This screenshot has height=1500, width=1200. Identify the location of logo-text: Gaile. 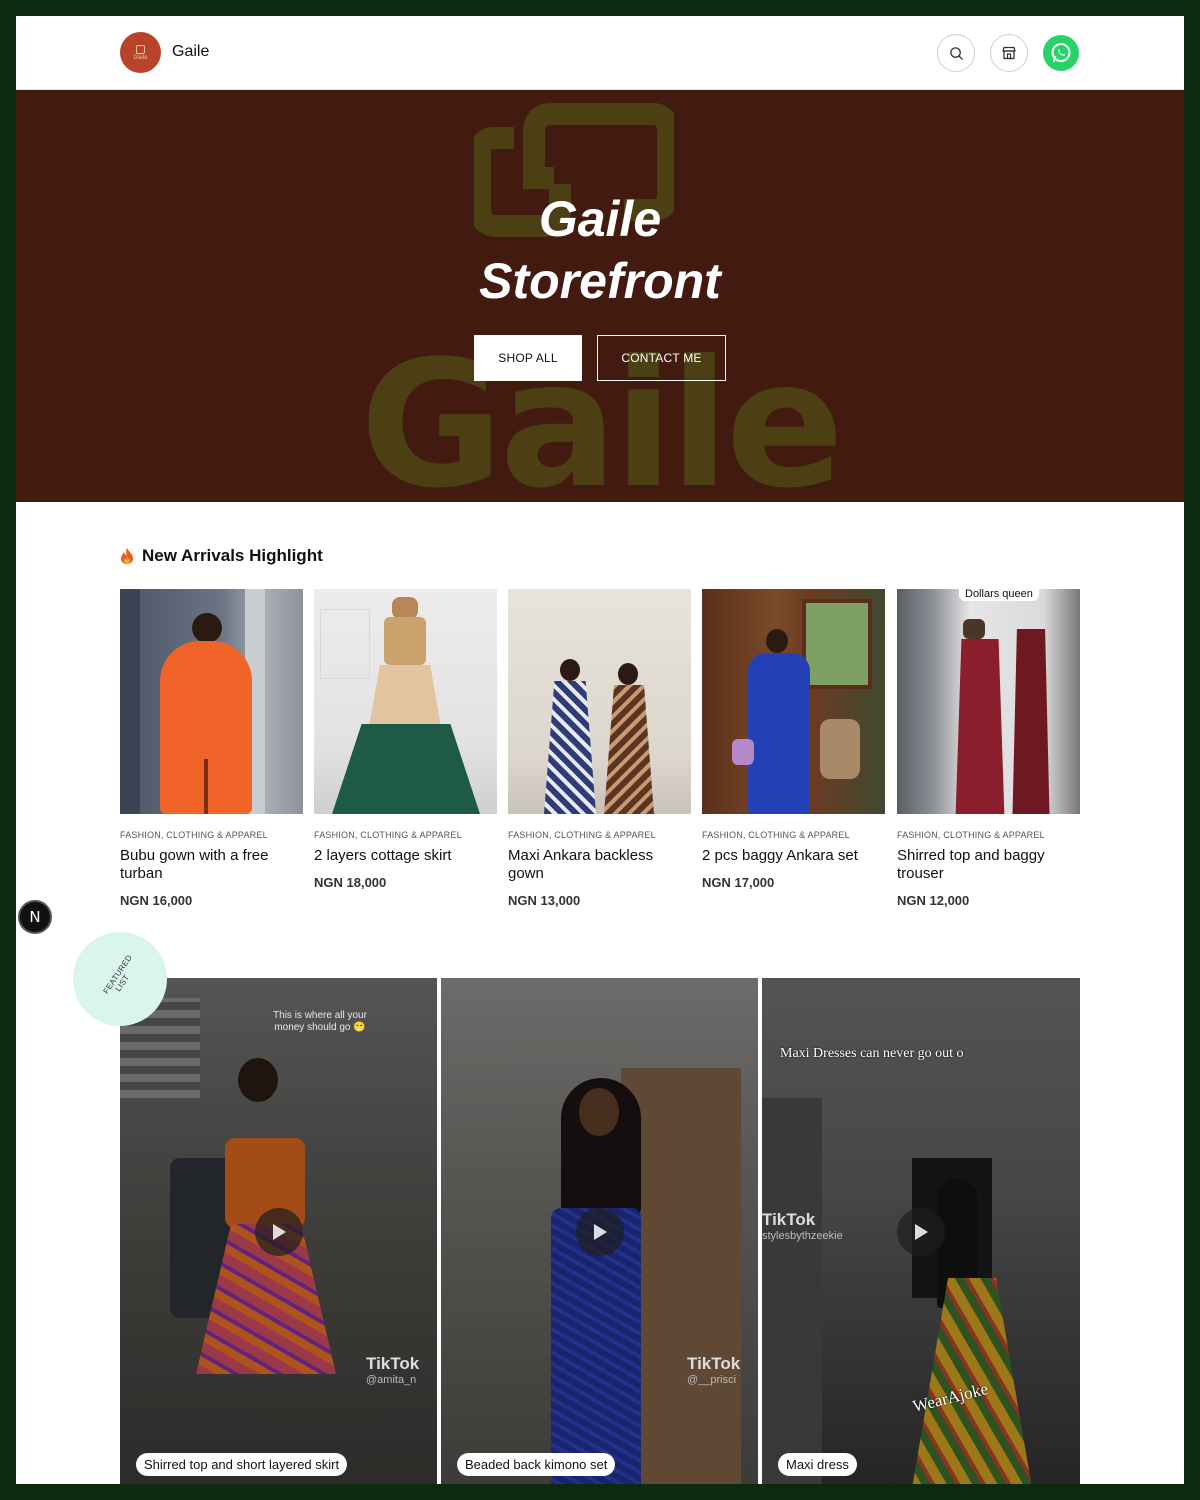
(140, 57).